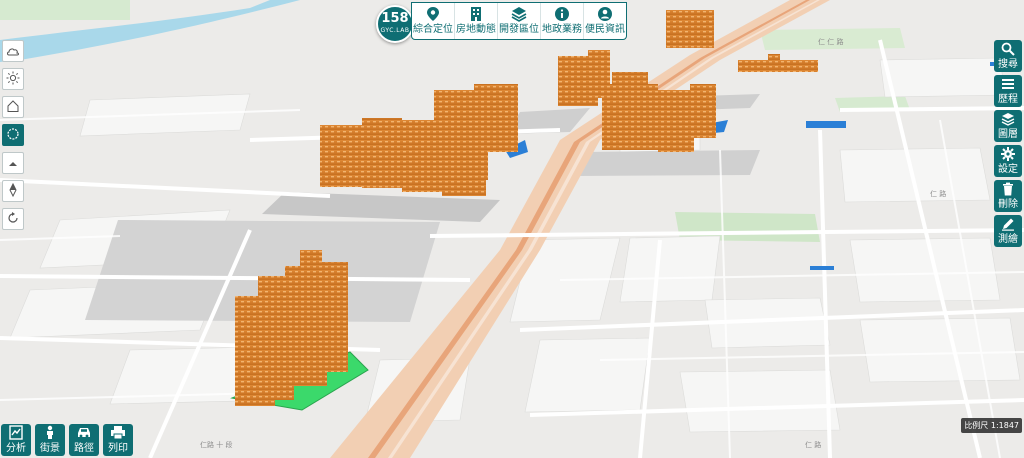 Image resolution: width=1024 pixels, height=458 pixels. What do you see at coordinates (1008, 239) in the screenshot?
I see `measure-label: 測繪` at bounding box center [1008, 239].